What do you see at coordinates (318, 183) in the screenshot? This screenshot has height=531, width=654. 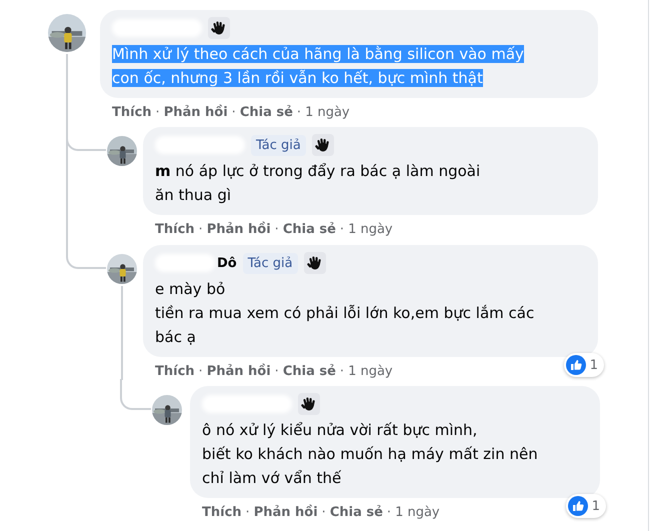 I see `comment-text: m nó áp lực ở trong đẩy ra bác ạ làm ngoài ăn thua gì` at bounding box center [318, 183].